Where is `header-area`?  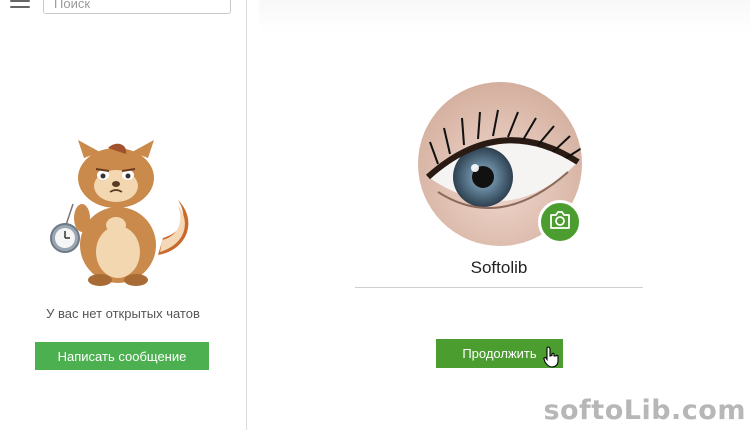 header-area is located at coordinates (504, 16).